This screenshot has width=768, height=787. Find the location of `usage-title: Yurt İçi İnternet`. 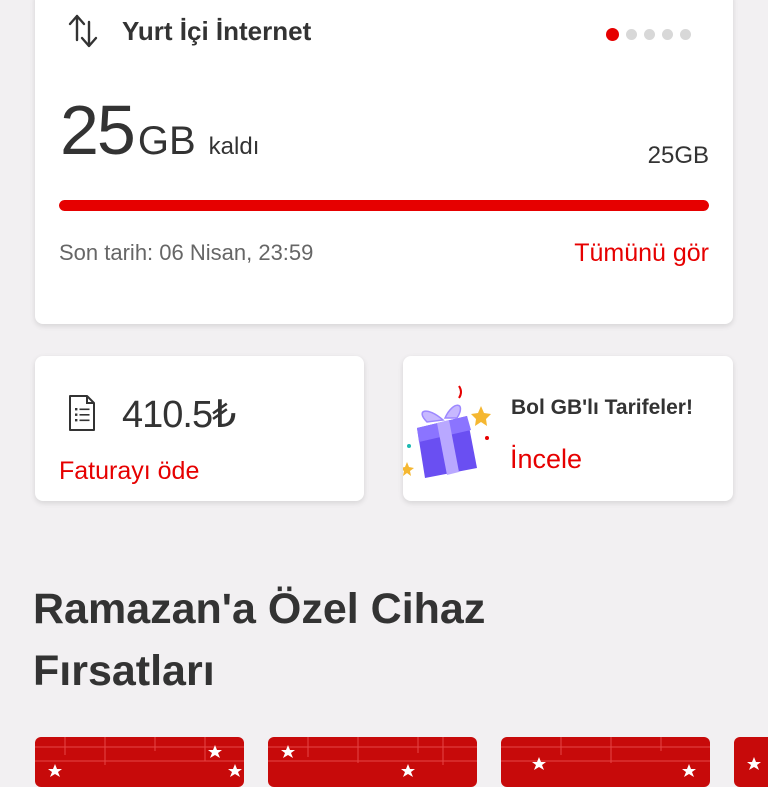

usage-title: Yurt İçi İnternet is located at coordinates (217, 30).